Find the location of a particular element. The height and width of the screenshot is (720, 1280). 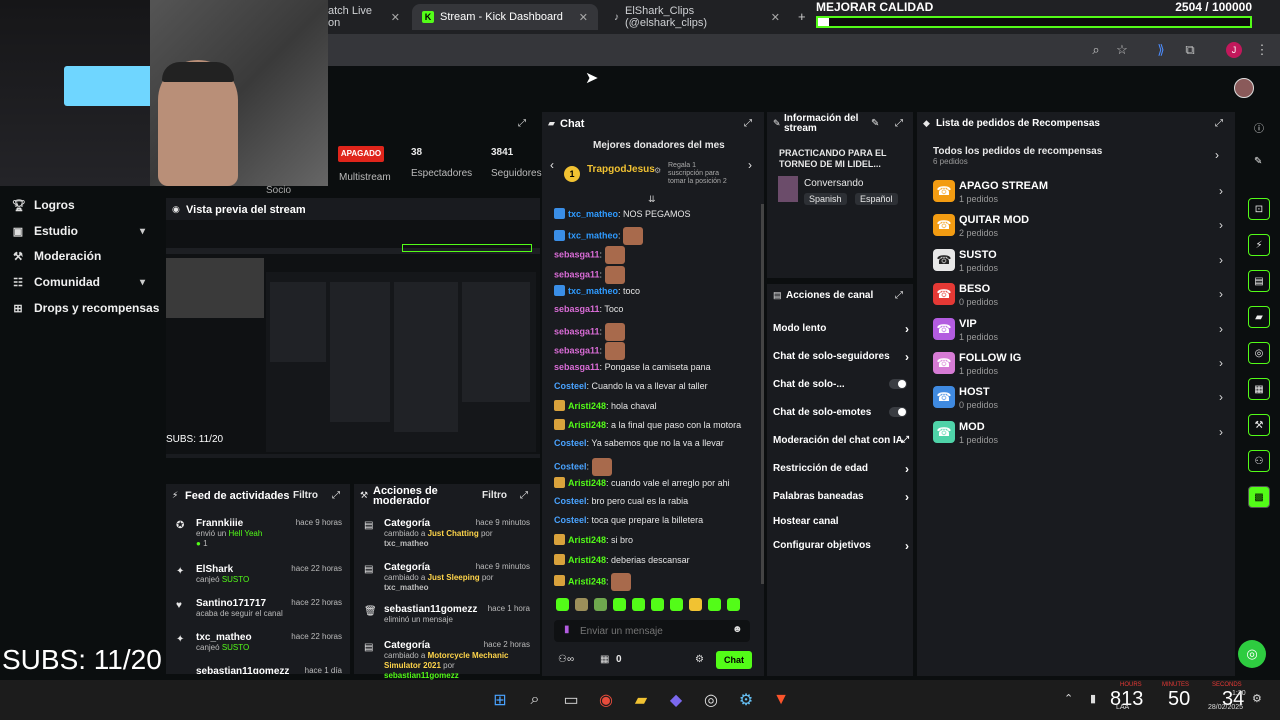

rail-gavel-icon: ⚒ is located at coordinates (1259, 425).